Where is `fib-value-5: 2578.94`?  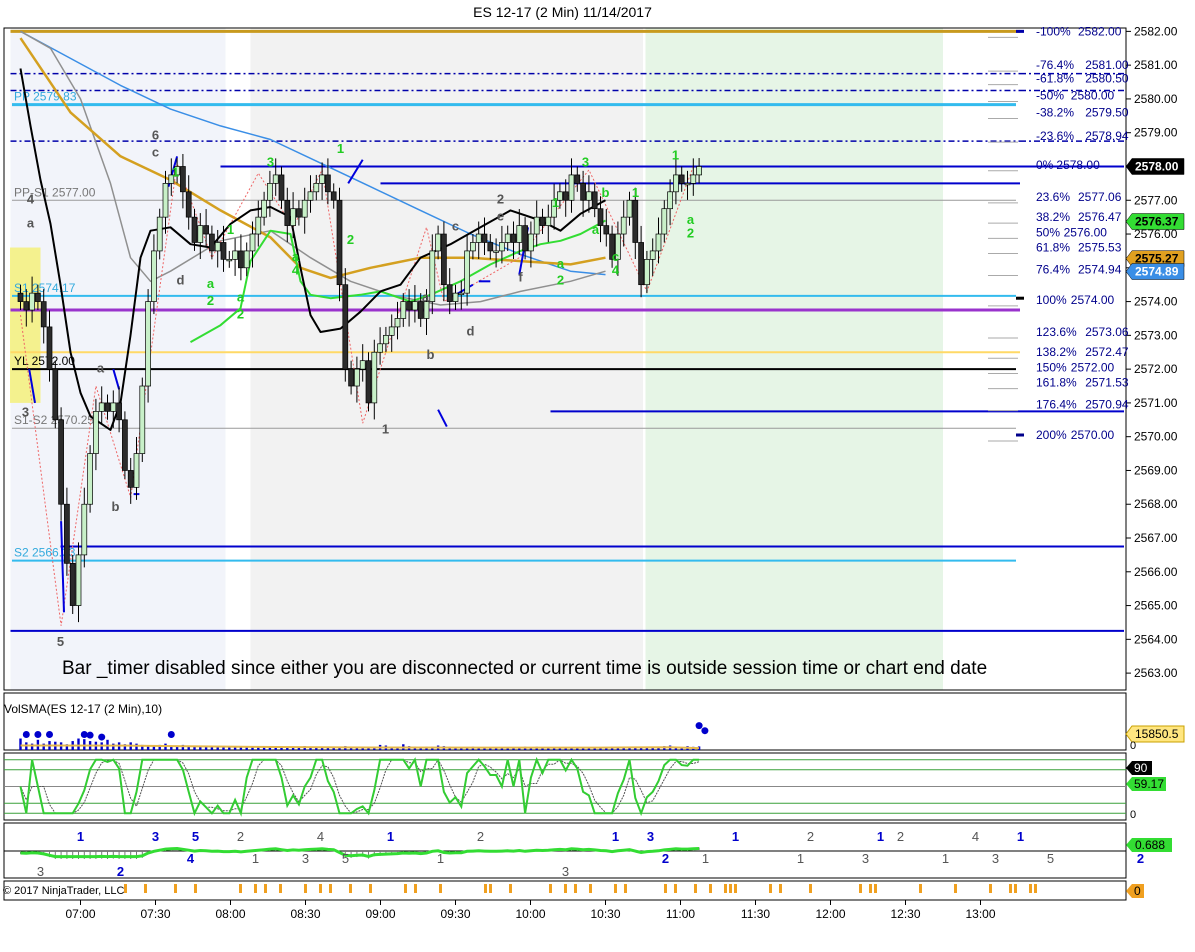 fib-value-5: 2578.94 is located at coordinates (1107, 136).